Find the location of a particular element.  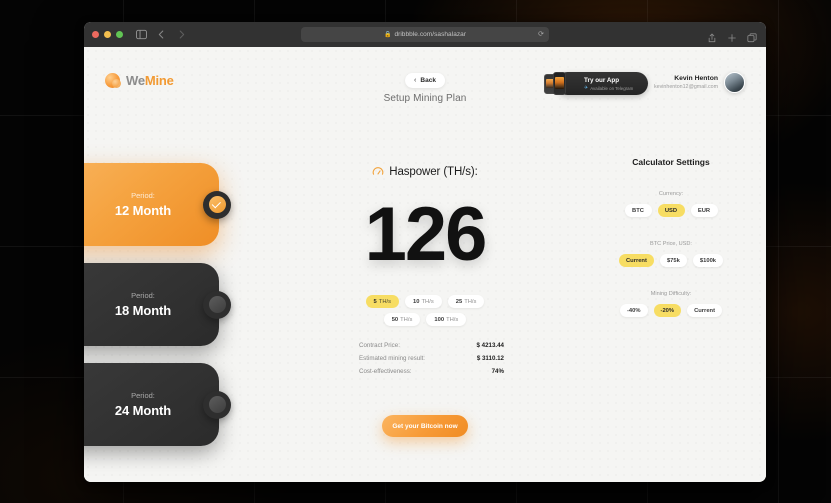

btc-price-label: BTC Price, USD: is located at coordinates (671, 244).